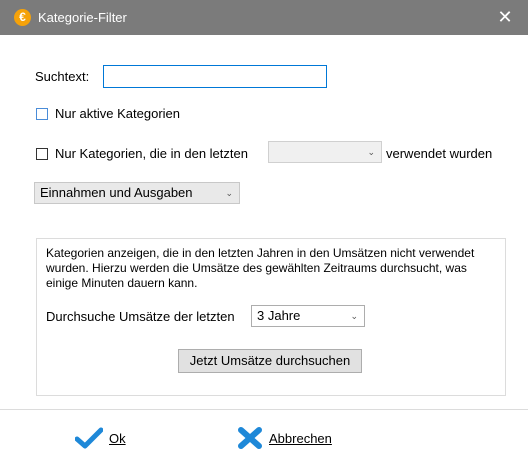 Image resolution: width=528 pixels, height=459 pixels. What do you see at coordinates (118, 113) in the screenshot?
I see `active-only-label: Nur aktive Kategorien` at bounding box center [118, 113].